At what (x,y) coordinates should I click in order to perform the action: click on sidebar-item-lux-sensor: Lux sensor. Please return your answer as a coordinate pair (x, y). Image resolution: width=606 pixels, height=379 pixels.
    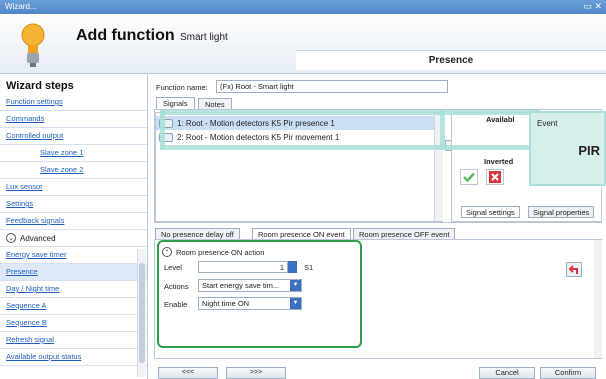
    Looking at the image, I should click on (73, 187).